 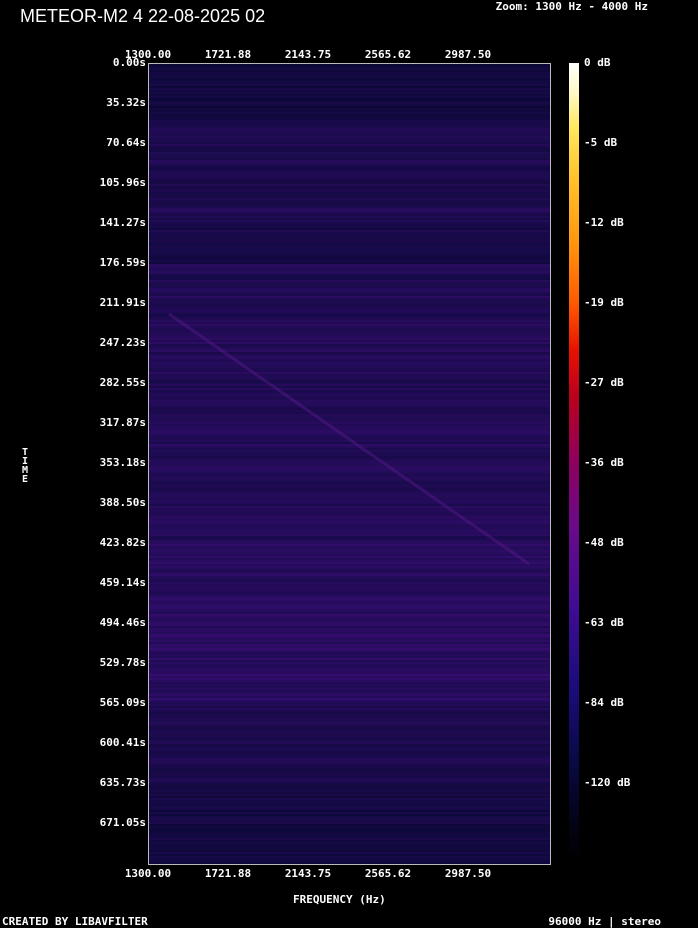 What do you see at coordinates (122, 742) in the screenshot?
I see `y-tick: 600.41s` at bounding box center [122, 742].